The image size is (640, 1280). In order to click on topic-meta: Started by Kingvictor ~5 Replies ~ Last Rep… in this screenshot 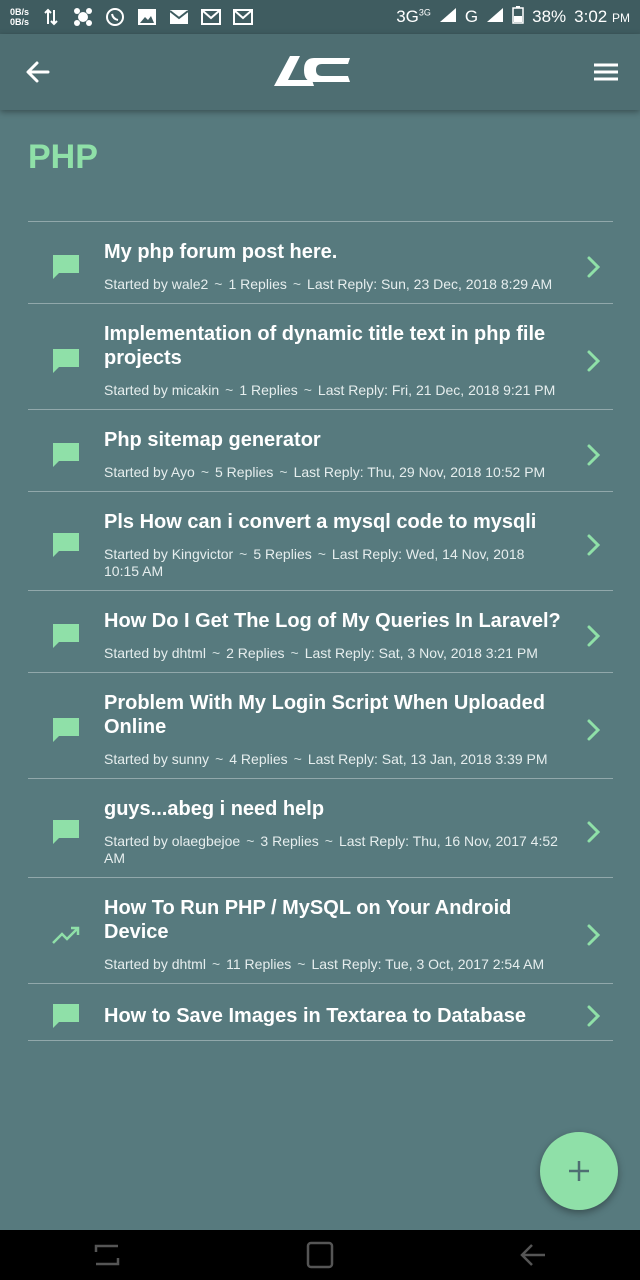, I will do `click(333, 563)`.